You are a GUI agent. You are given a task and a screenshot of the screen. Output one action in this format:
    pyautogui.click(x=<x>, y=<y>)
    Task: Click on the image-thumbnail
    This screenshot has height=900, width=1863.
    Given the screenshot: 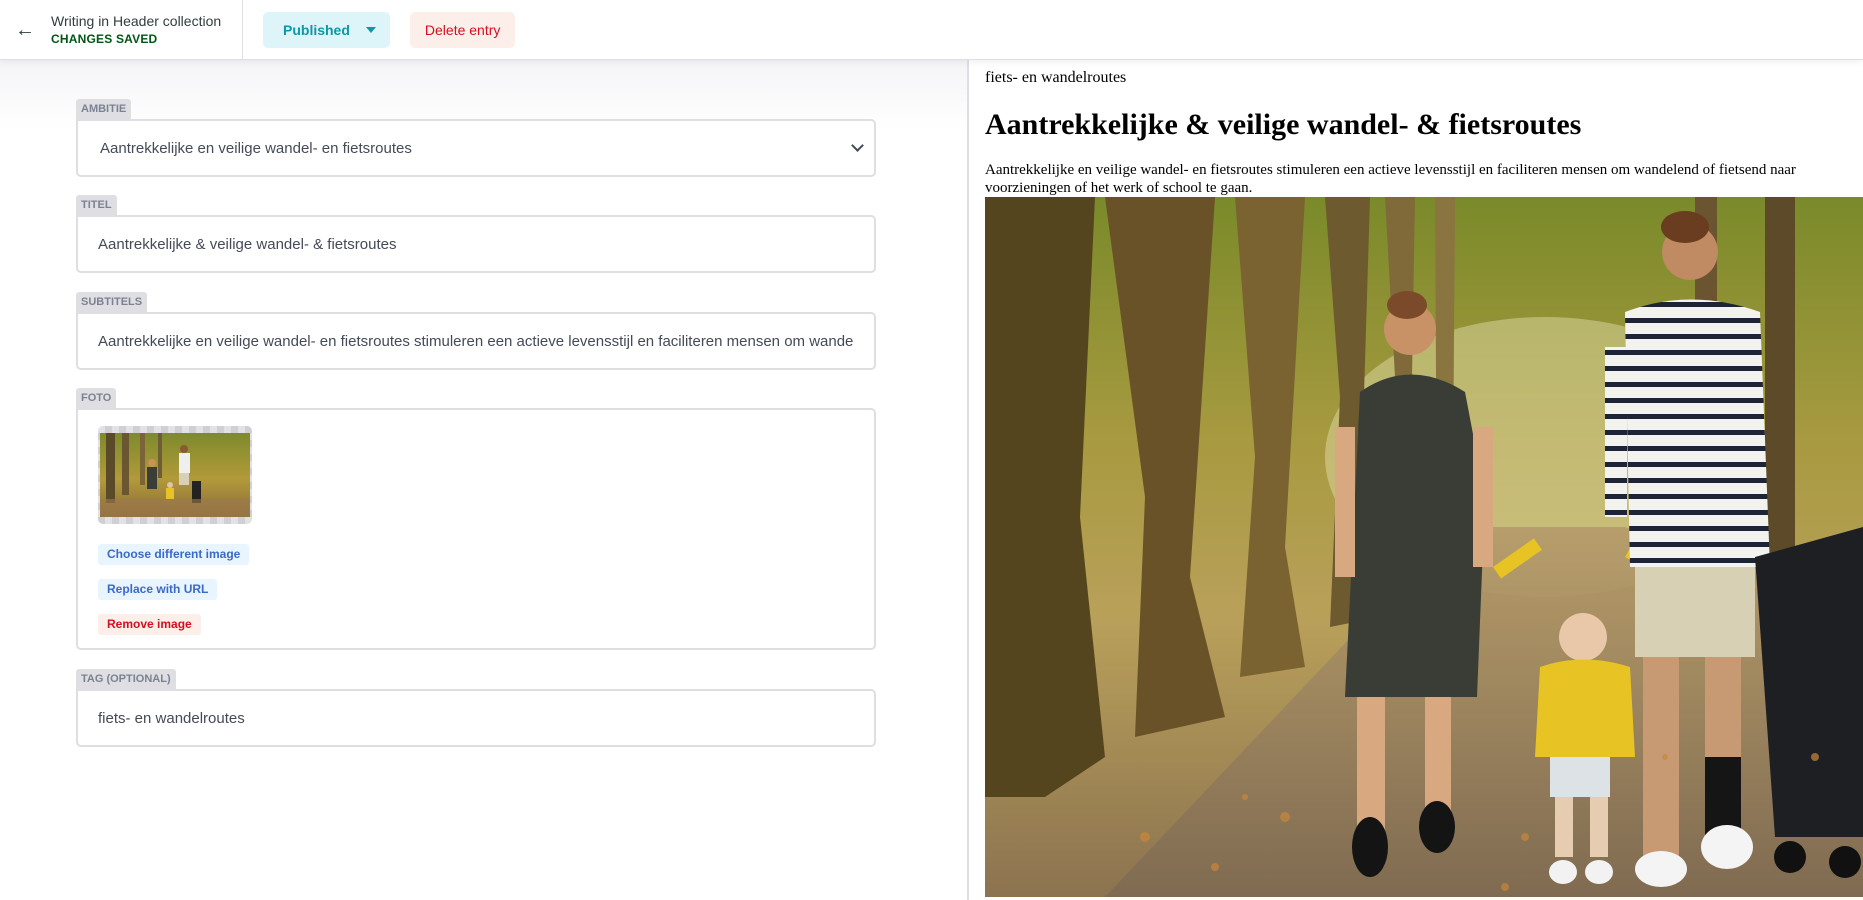 What is the action you would take?
    pyautogui.click(x=175, y=475)
    